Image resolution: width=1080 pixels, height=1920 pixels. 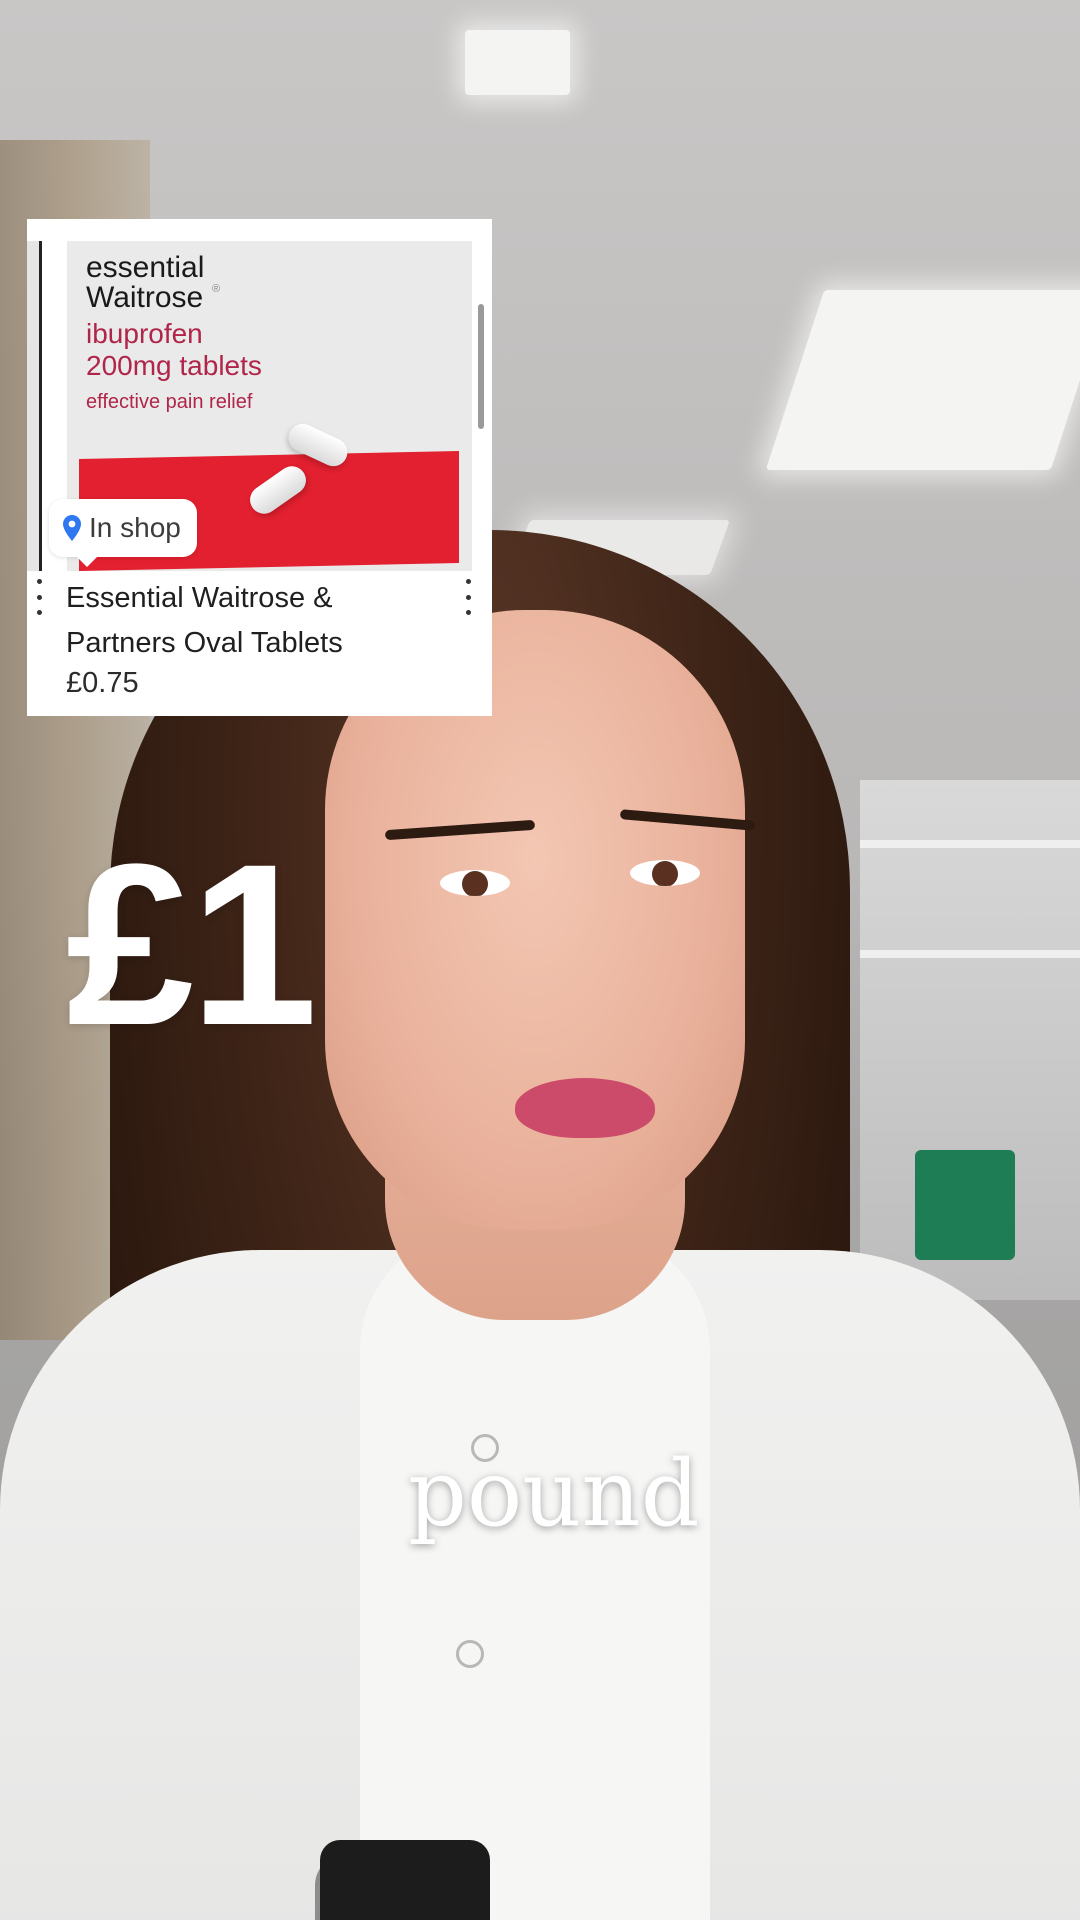 I want to click on in-shop-badge: In shop, so click(x=123, y=533).